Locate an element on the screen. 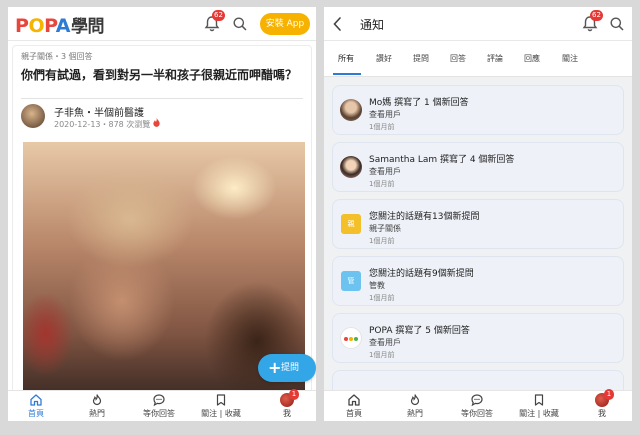 Image resolution: width=640 pixels, height=435 pixels. topic-icon: 管 is located at coordinates (351, 281).